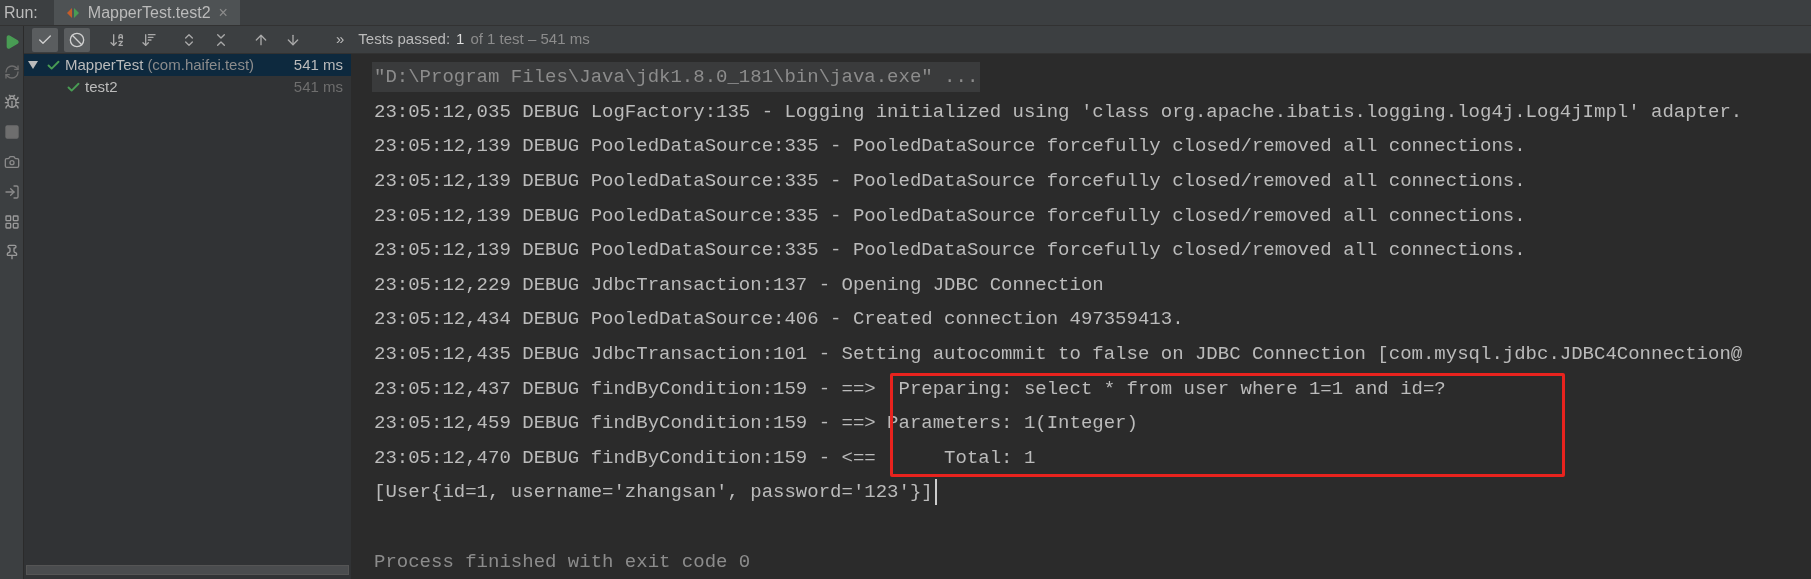 This screenshot has width=1811, height=579. What do you see at coordinates (45, 39) in the screenshot?
I see `show-passed-button` at bounding box center [45, 39].